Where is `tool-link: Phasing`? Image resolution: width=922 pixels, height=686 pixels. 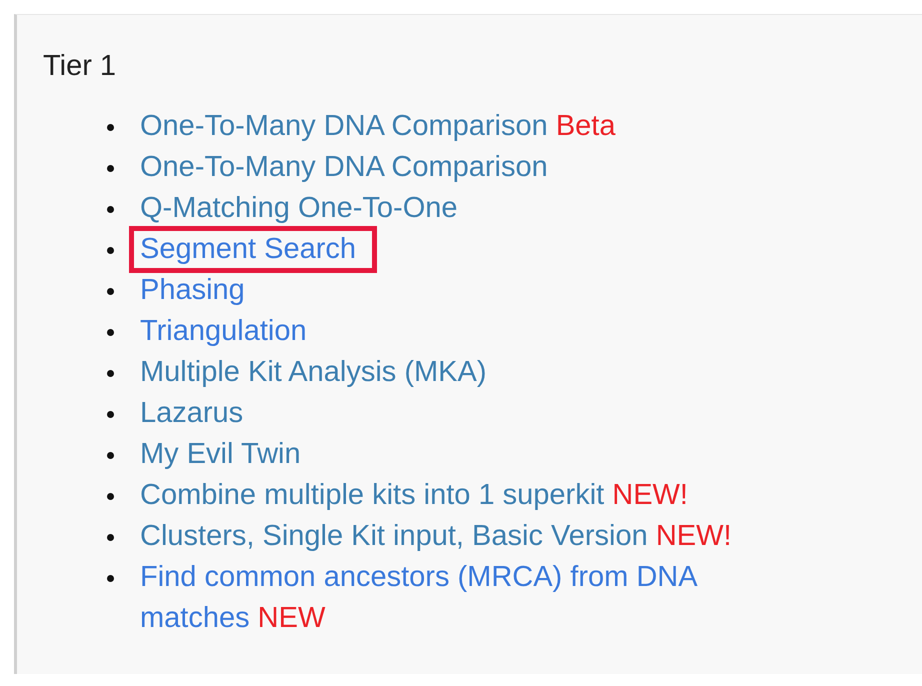 tool-link: Phasing is located at coordinates (192, 290).